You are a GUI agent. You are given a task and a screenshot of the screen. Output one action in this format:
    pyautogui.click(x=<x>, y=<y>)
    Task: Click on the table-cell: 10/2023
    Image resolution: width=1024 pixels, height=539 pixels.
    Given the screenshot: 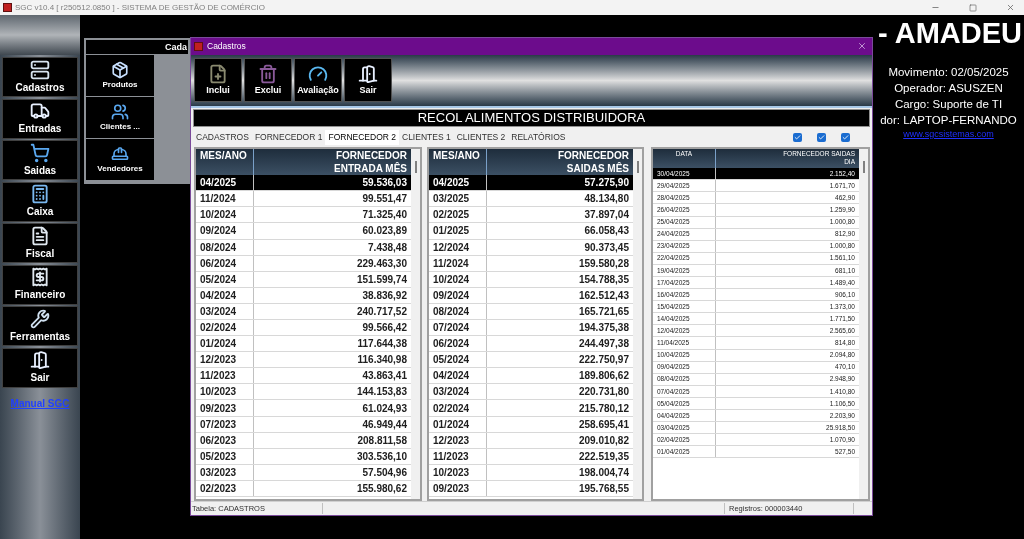 What is the action you would take?
    pyautogui.click(x=458, y=472)
    